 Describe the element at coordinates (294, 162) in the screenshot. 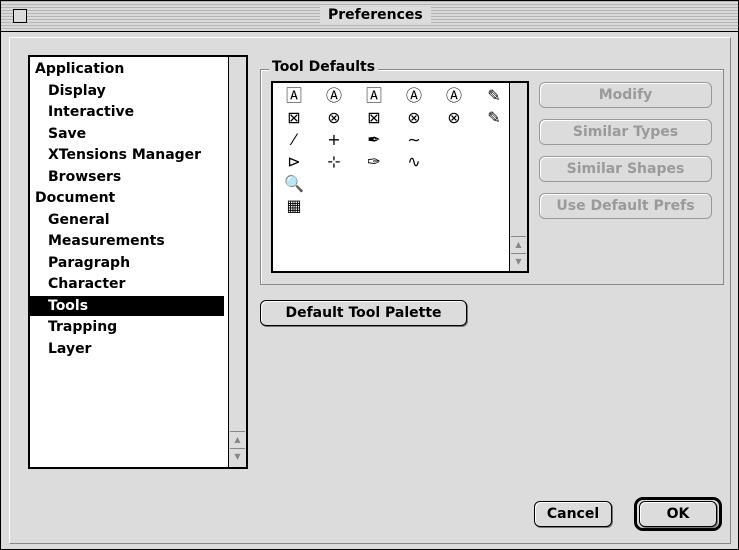

I see `text-path-icon: ⊳` at that location.